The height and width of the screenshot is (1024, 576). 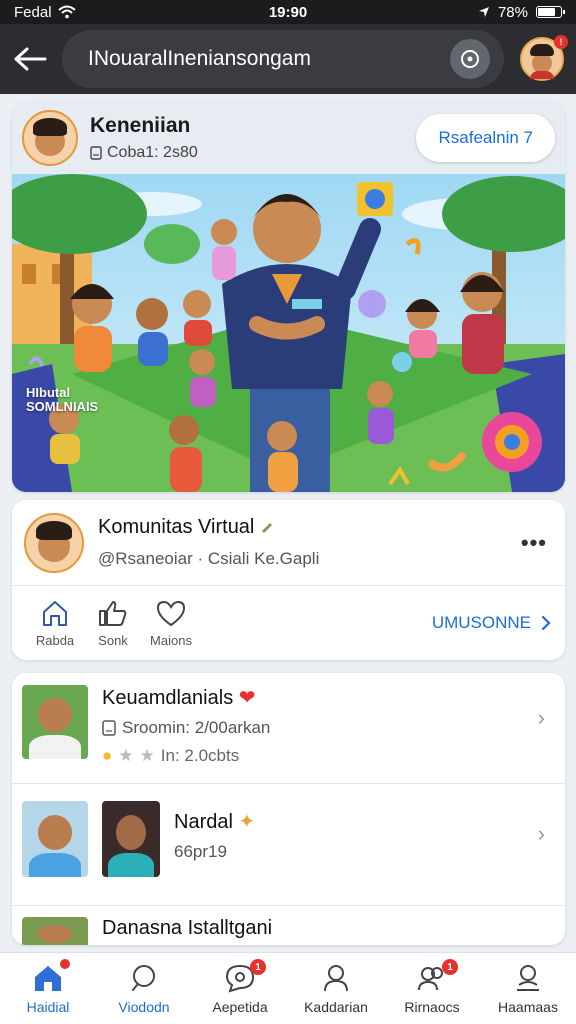 What do you see at coordinates (203, 822) in the screenshot?
I see `list-item-title: Nardal` at bounding box center [203, 822].